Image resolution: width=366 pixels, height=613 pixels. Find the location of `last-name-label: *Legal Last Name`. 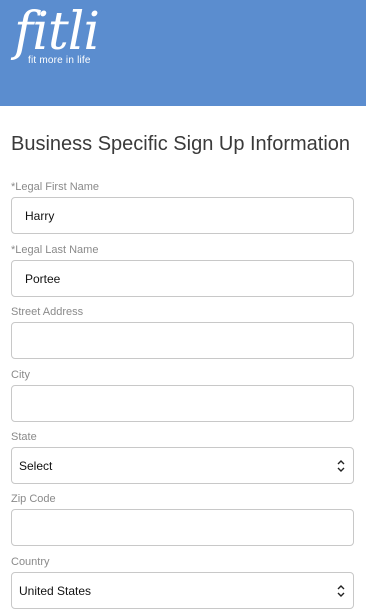

last-name-label: *Legal Last Name is located at coordinates (55, 250).